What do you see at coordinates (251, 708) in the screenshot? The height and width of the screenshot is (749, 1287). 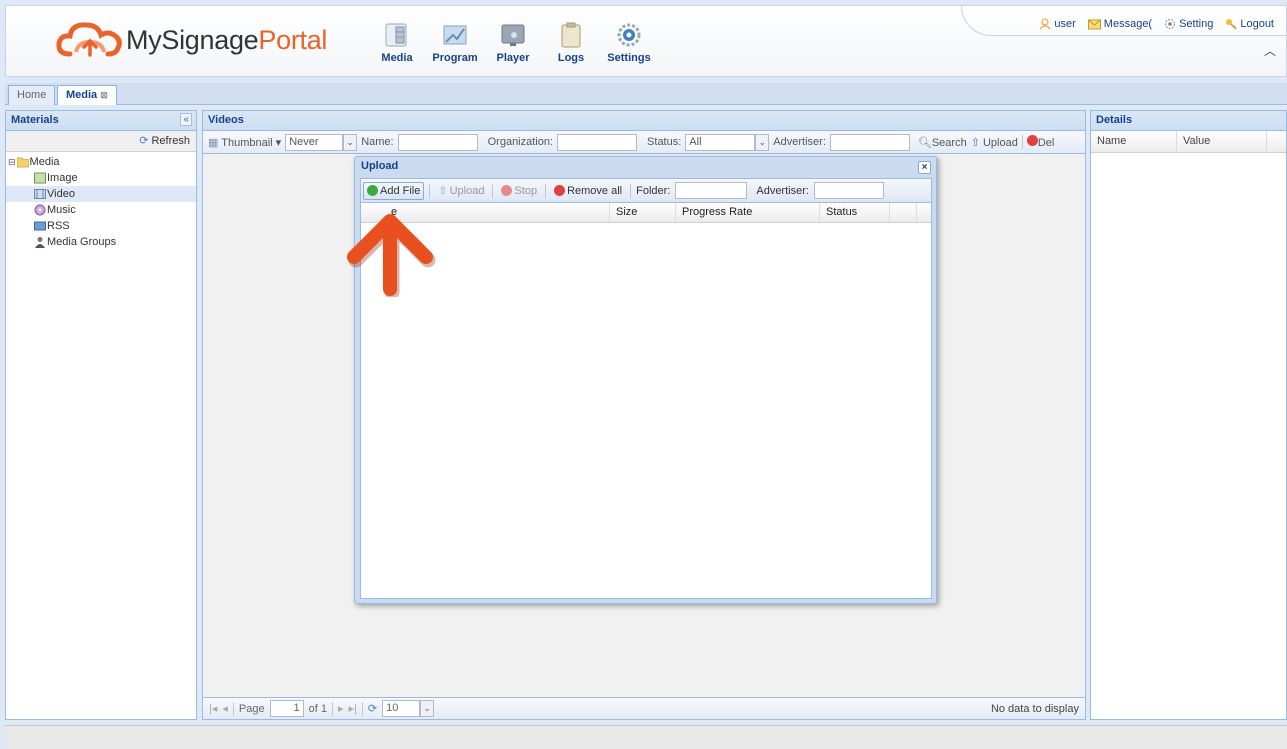 I see `page-label: Page` at bounding box center [251, 708].